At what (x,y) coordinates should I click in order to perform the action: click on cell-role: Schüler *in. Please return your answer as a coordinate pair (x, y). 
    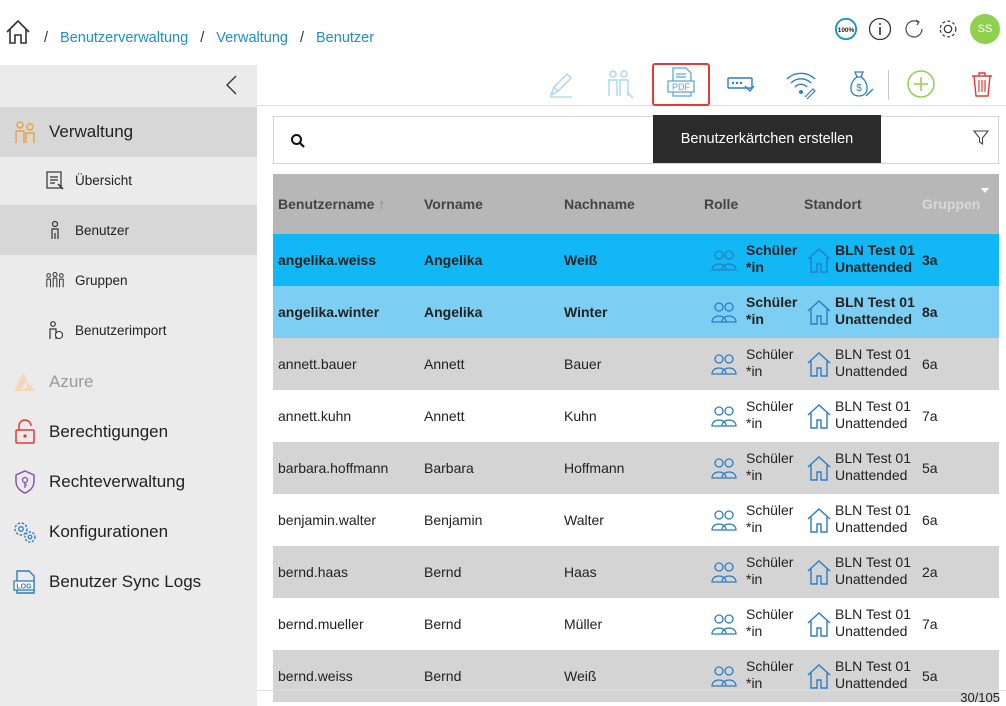
    Looking at the image, I should click on (772, 310).